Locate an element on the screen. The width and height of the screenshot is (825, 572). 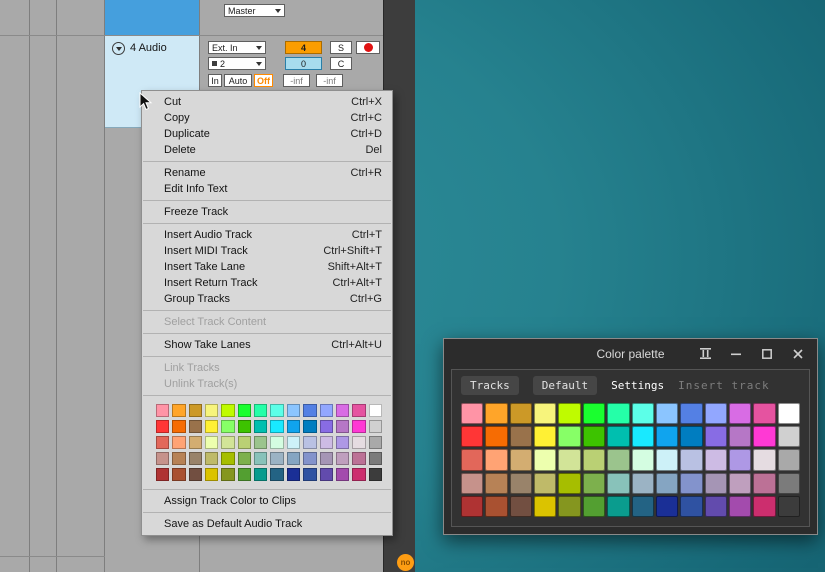
input-sub-chooser: 2 is located at coordinates (237, 63).